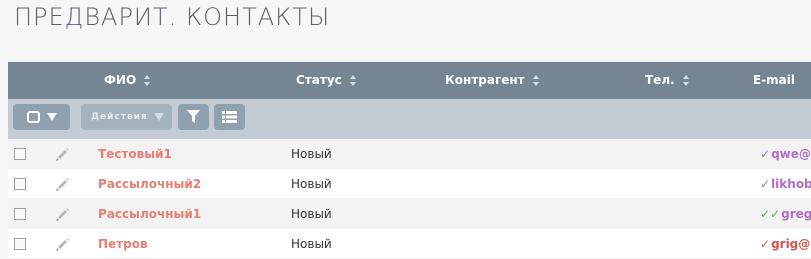  Describe the element at coordinates (149, 214) in the screenshot. I see `contact-name-link: Рассылочный1` at that location.